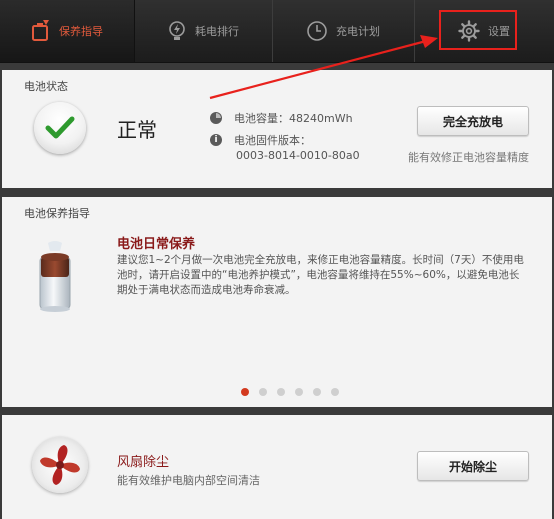  What do you see at coordinates (60, 128) in the screenshot?
I see `checkmark-icon` at bounding box center [60, 128].